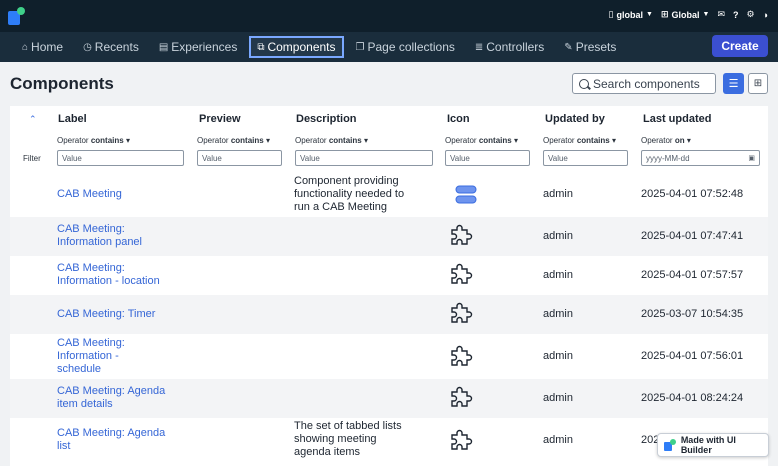  I want to click on settings-icon: ⚙, so click(750, 14).